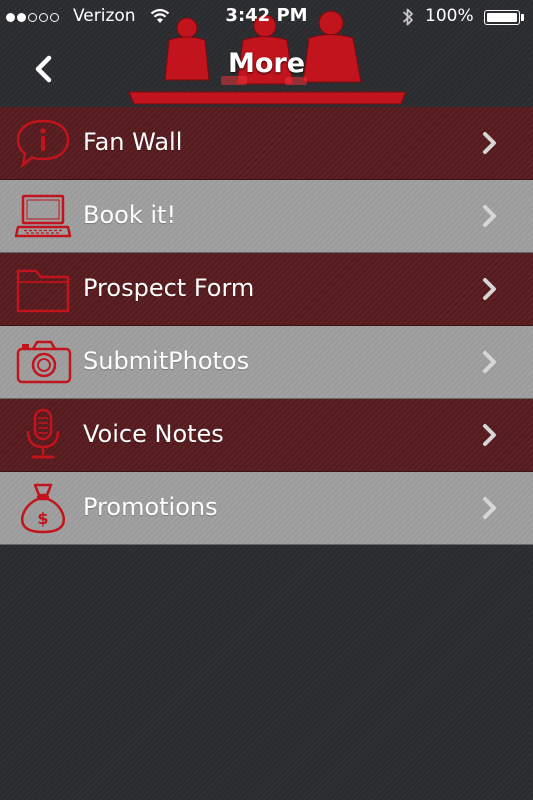 The height and width of the screenshot is (800, 533). Describe the element at coordinates (43, 508) in the screenshot. I see `money-bag-icon: $` at that location.